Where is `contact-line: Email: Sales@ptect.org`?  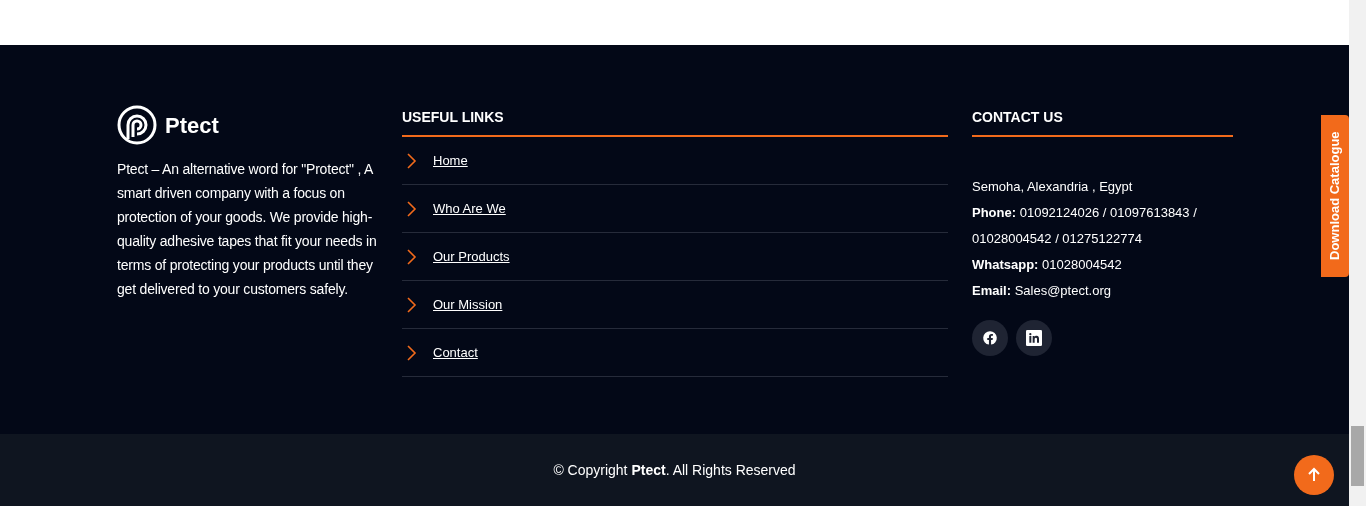 contact-line: Email: Sales@ptect.org is located at coordinates (1042, 291).